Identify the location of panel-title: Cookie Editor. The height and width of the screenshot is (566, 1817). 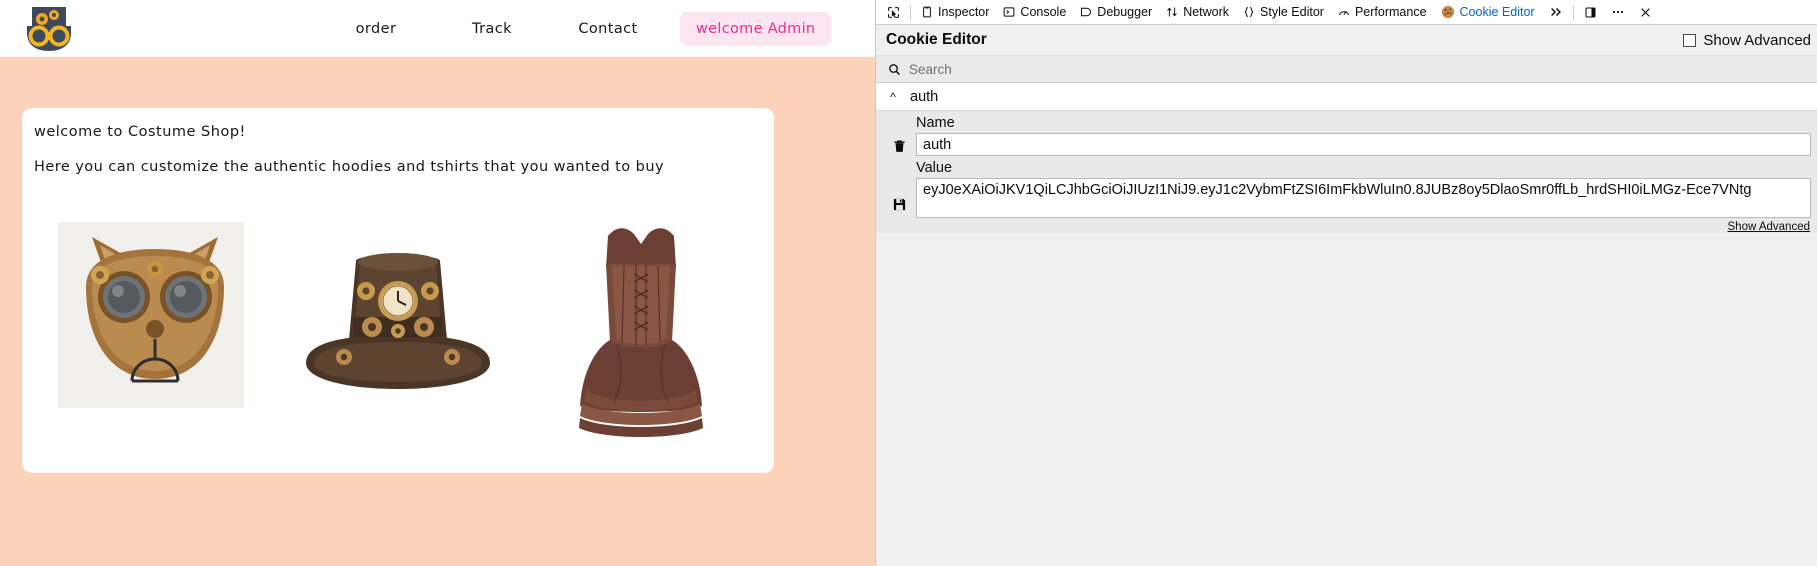
(936, 39).